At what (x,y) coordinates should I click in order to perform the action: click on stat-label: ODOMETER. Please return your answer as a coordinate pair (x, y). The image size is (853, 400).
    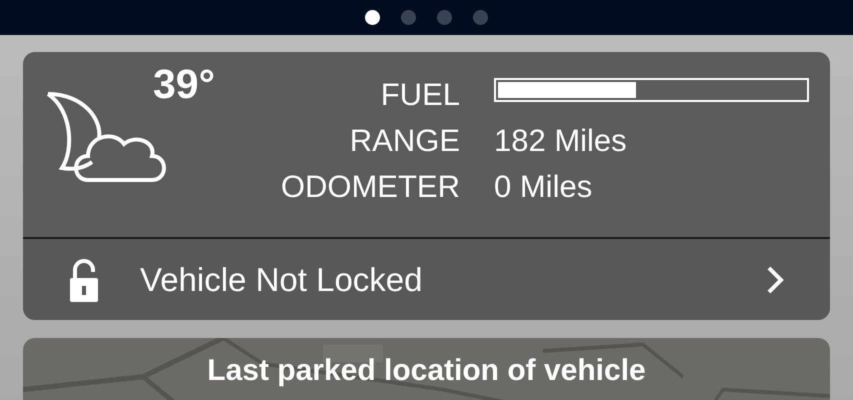
    Looking at the image, I should click on (370, 187).